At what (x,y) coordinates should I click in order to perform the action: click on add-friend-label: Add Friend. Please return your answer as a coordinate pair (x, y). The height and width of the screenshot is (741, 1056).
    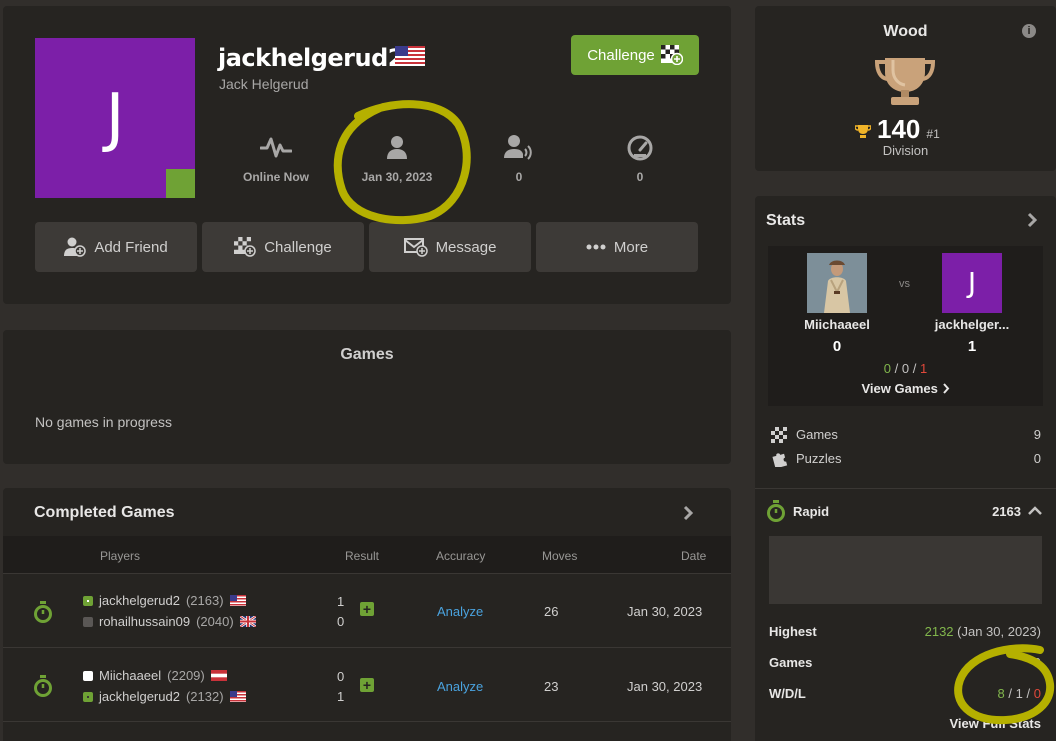
    Looking at the image, I should click on (131, 247).